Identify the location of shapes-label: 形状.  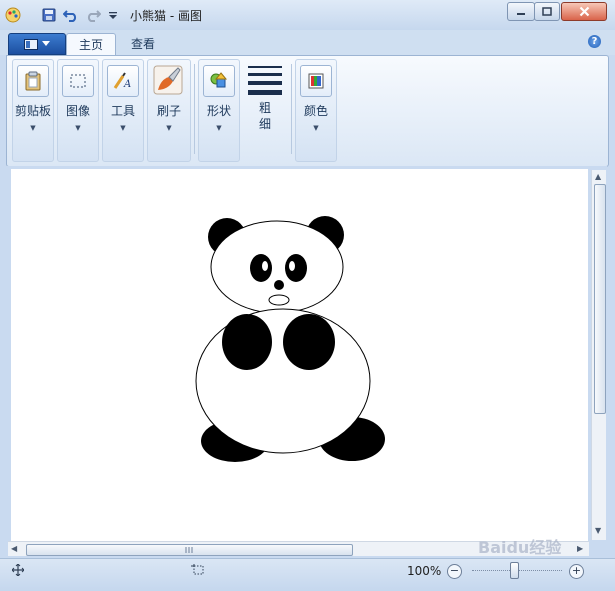
(218, 111).